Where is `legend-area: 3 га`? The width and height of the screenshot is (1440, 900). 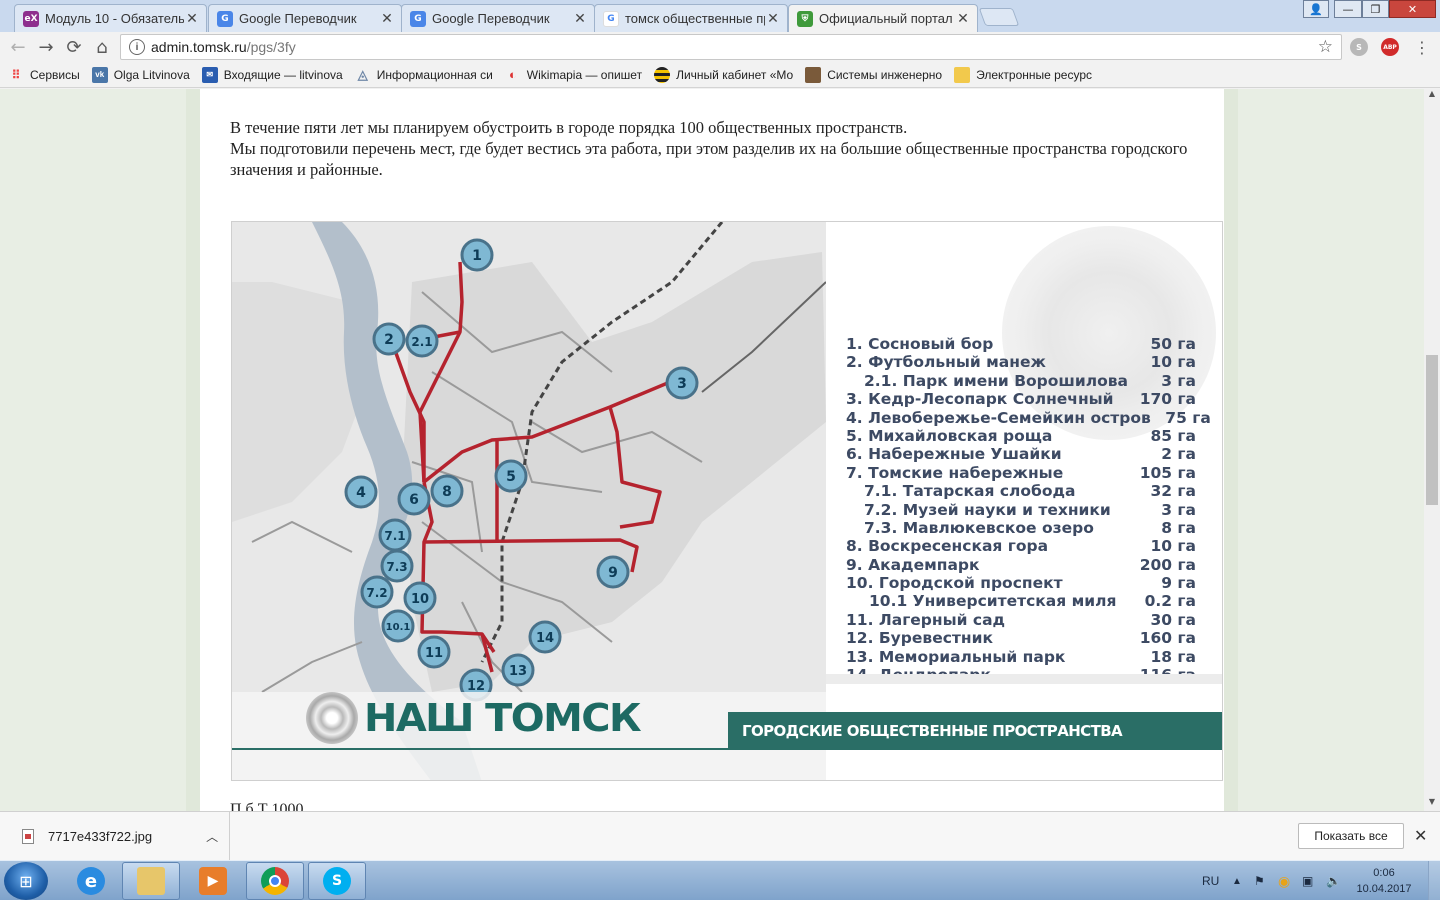
legend-area: 3 га is located at coordinates (1178, 509).